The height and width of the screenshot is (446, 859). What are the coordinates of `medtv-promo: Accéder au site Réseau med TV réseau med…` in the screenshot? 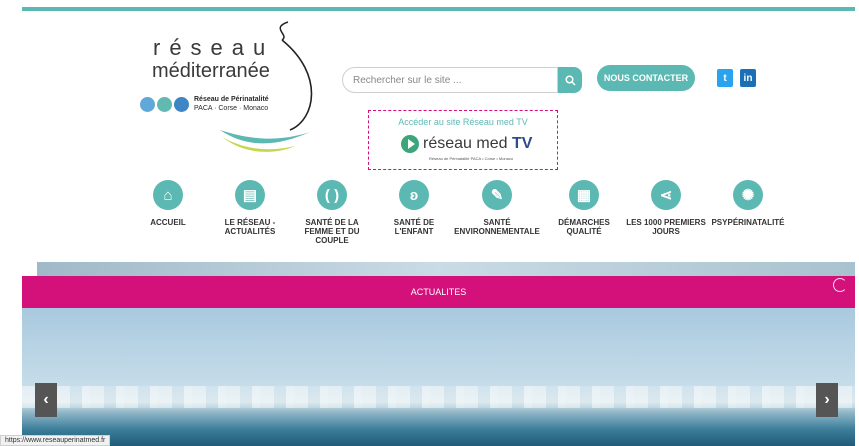 It's located at (463, 140).